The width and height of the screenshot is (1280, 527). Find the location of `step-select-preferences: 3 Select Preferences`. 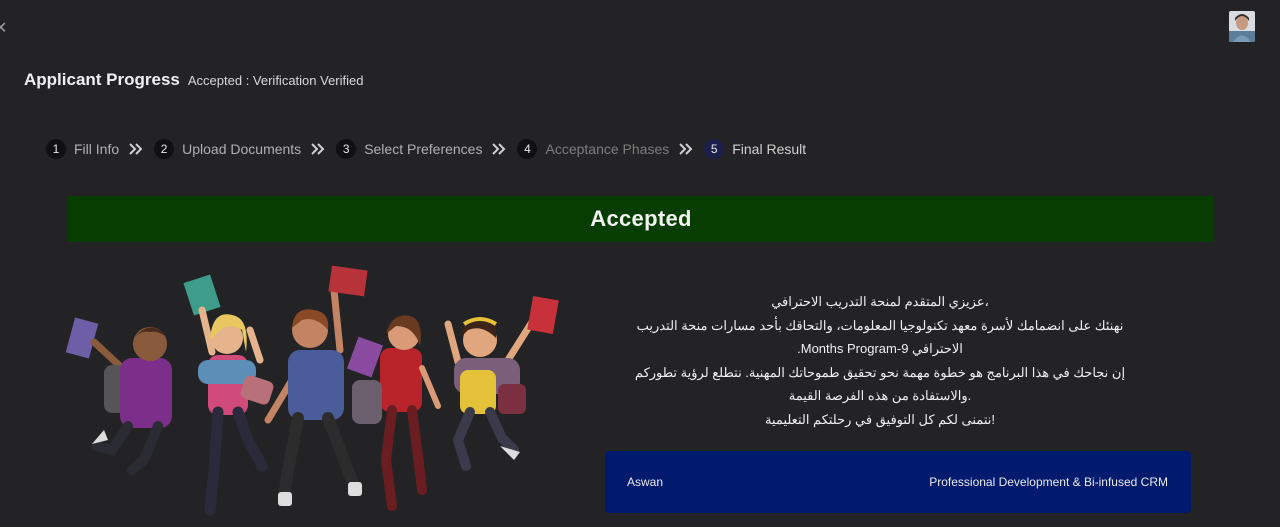

step-select-preferences: 3 Select Preferences is located at coordinates (409, 149).